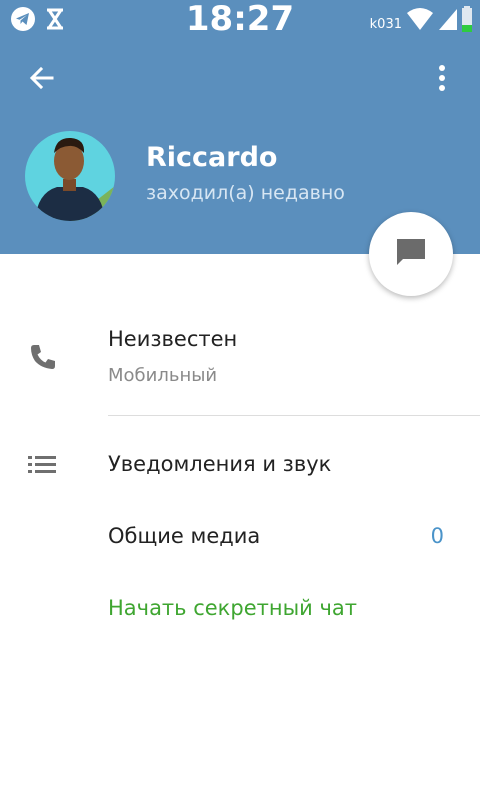  Describe the element at coordinates (220, 464) in the screenshot. I see `notifications-label: Уведомления и звук` at that location.